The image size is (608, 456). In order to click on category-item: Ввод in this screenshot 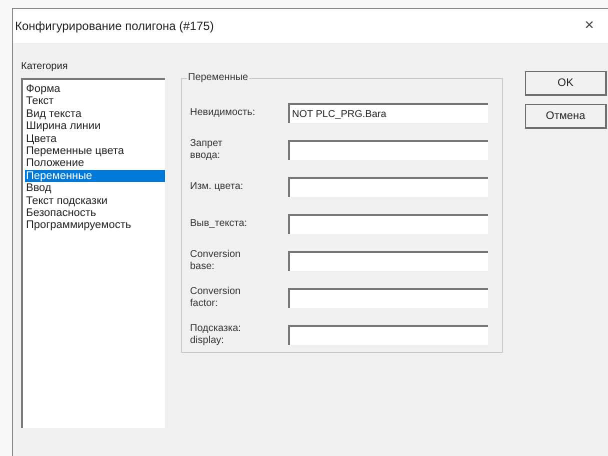, I will do `click(95, 188)`.